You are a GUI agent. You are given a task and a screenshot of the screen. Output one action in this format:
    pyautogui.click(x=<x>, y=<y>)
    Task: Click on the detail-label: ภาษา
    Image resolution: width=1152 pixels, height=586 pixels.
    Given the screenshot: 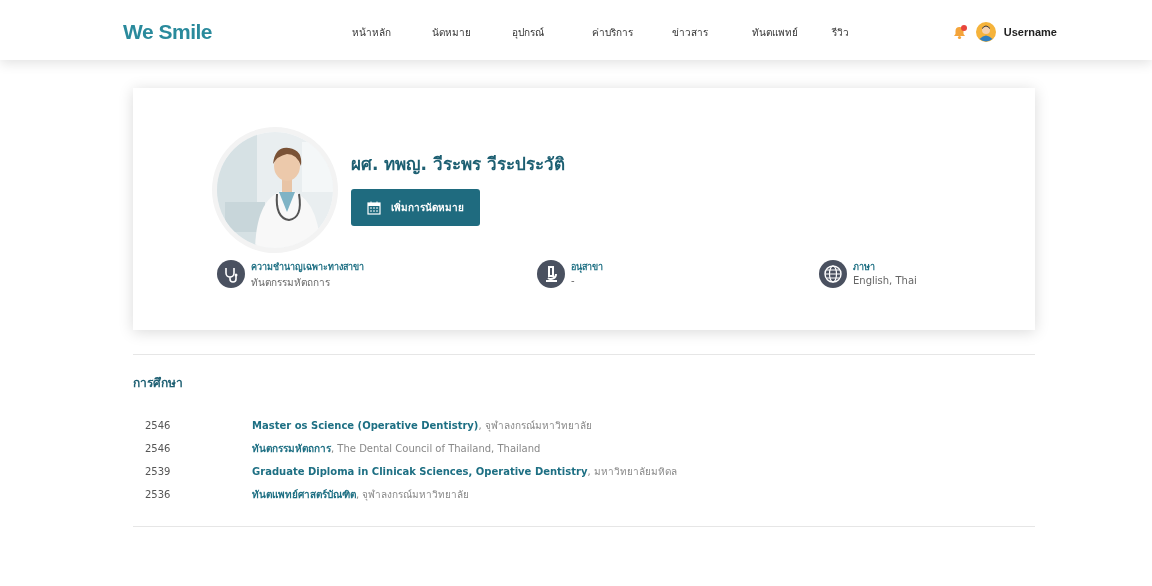 What is the action you would take?
    pyautogui.click(x=864, y=267)
    